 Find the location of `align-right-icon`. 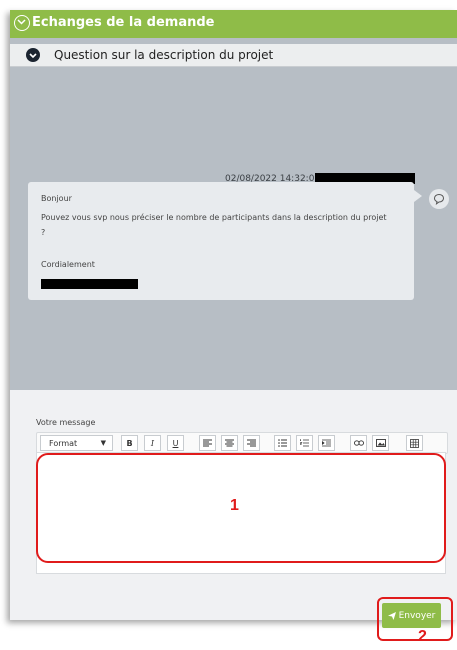

align-right-icon is located at coordinates (251, 443).